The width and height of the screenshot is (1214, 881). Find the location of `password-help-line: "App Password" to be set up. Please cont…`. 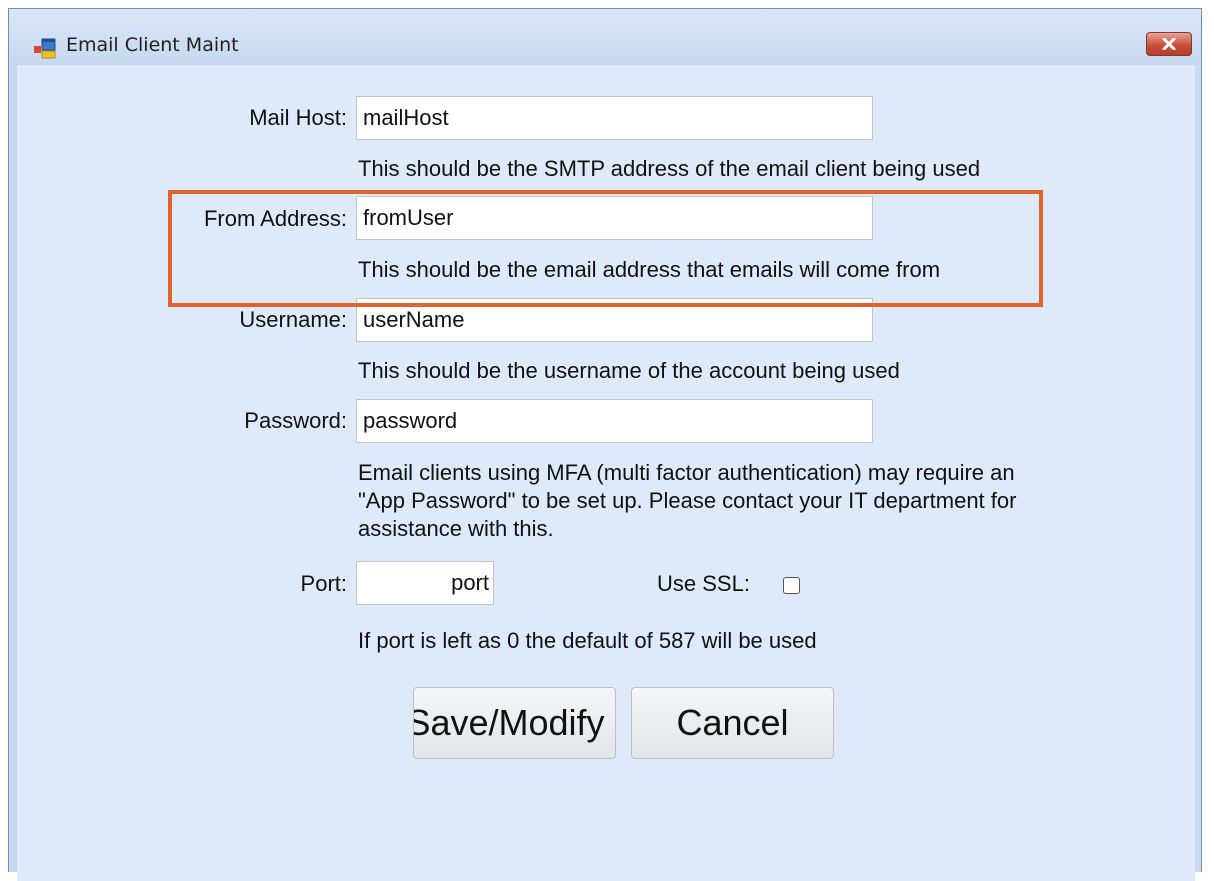

password-help-line: "App Password" to be set up. Please cont… is located at coordinates (687, 500).